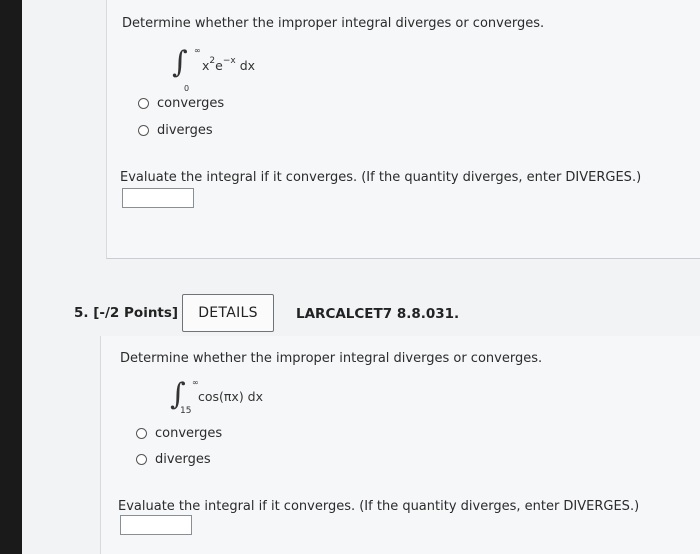 The image size is (700, 554). Describe the element at coordinates (156, 525) in the screenshot. I see `problem-5-answer-input` at that location.